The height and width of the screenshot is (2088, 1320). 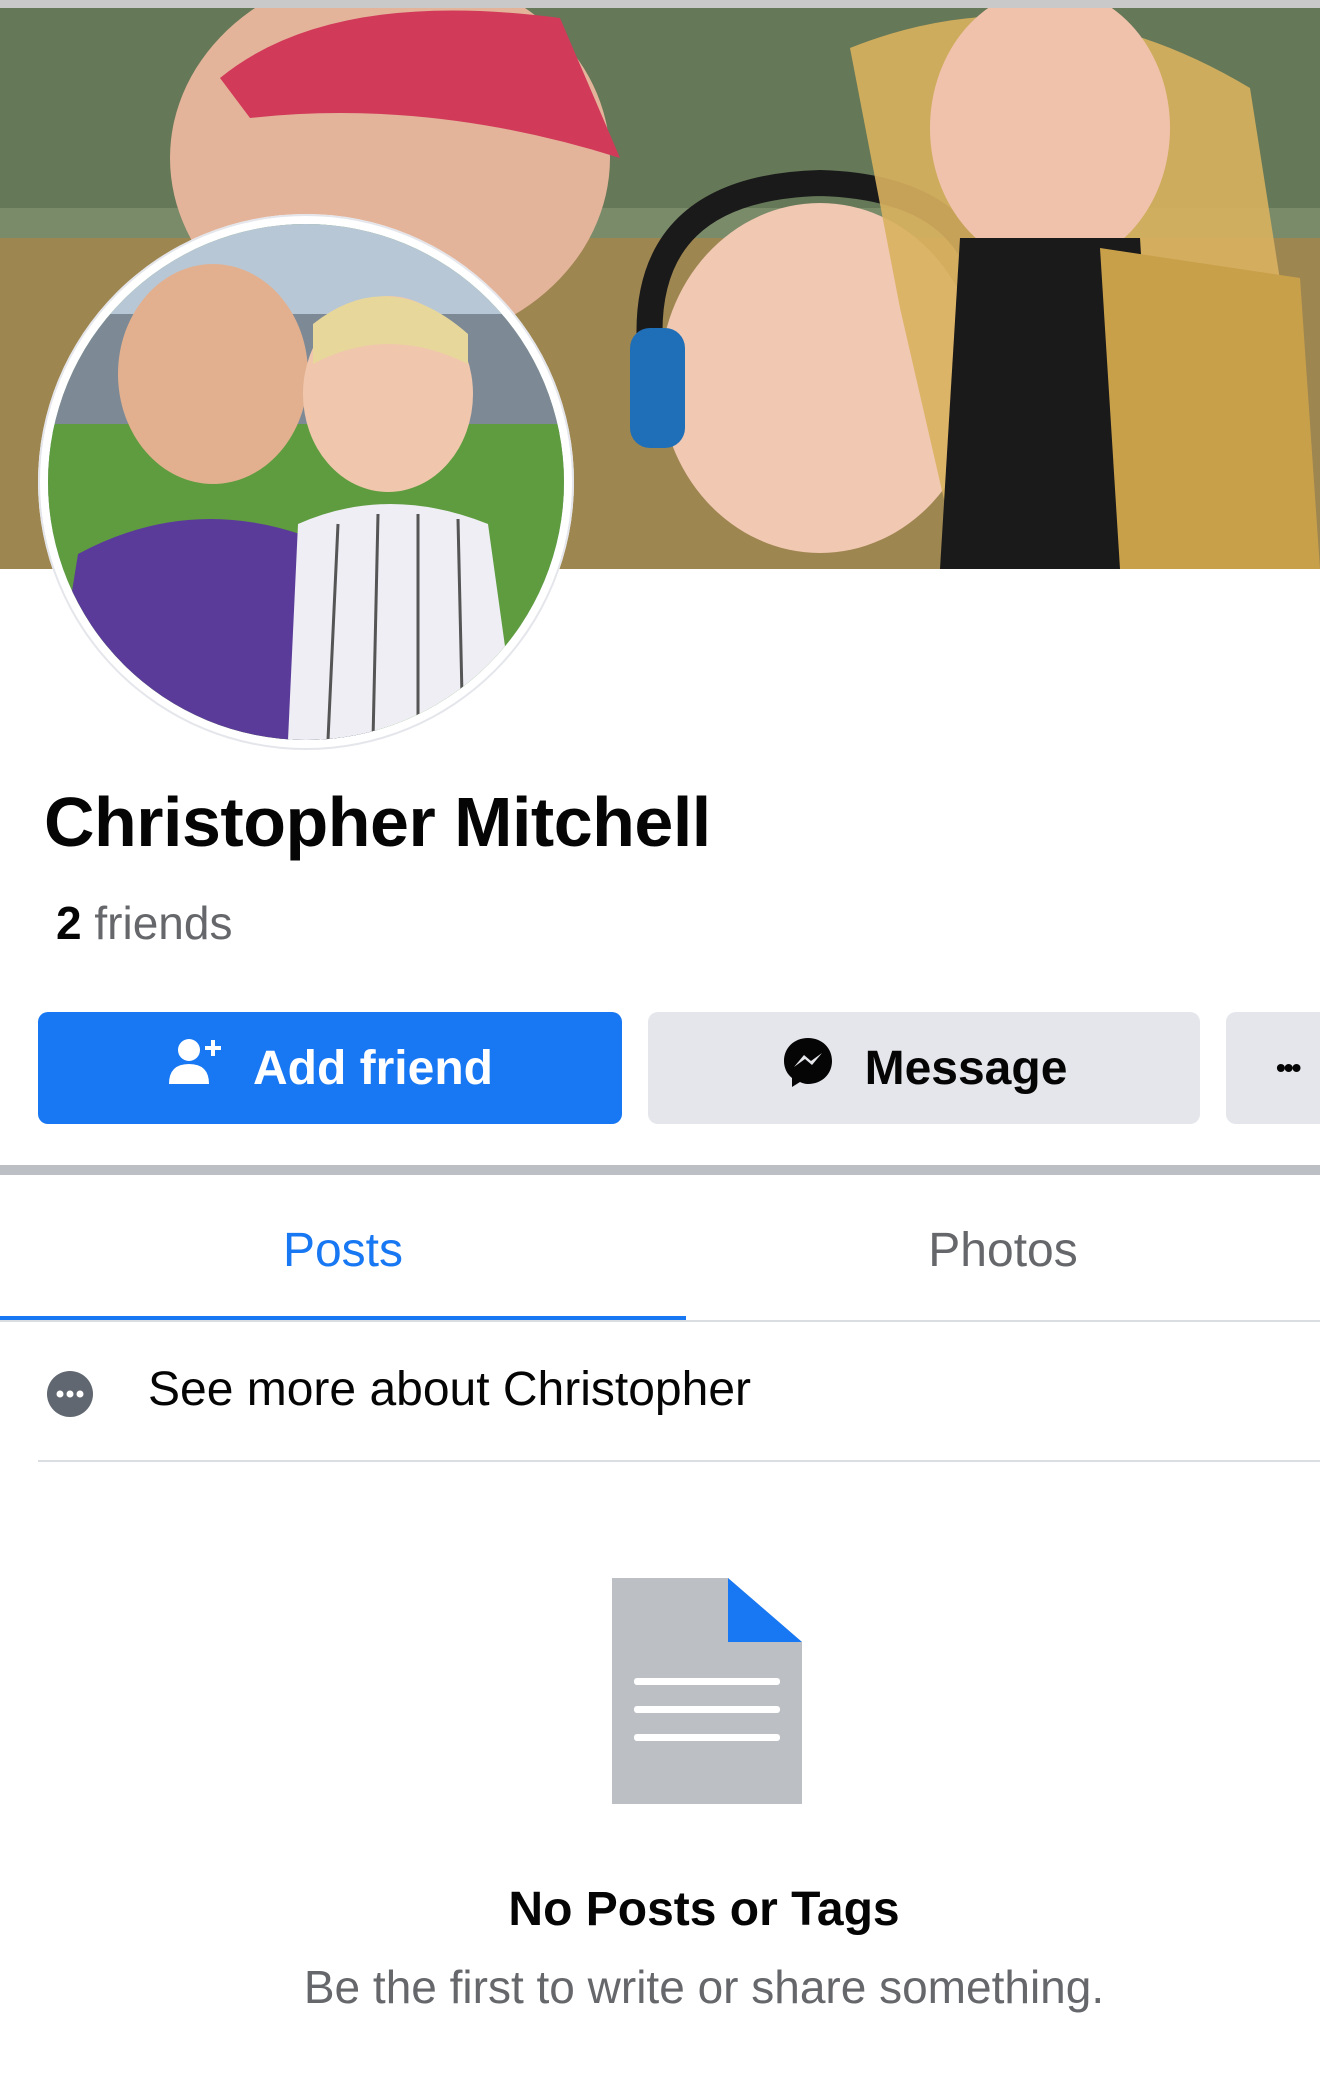 What do you see at coordinates (1003, 1250) in the screenshot?
I see `tab-photos: Photos` at bounding box center [1003, 1250].